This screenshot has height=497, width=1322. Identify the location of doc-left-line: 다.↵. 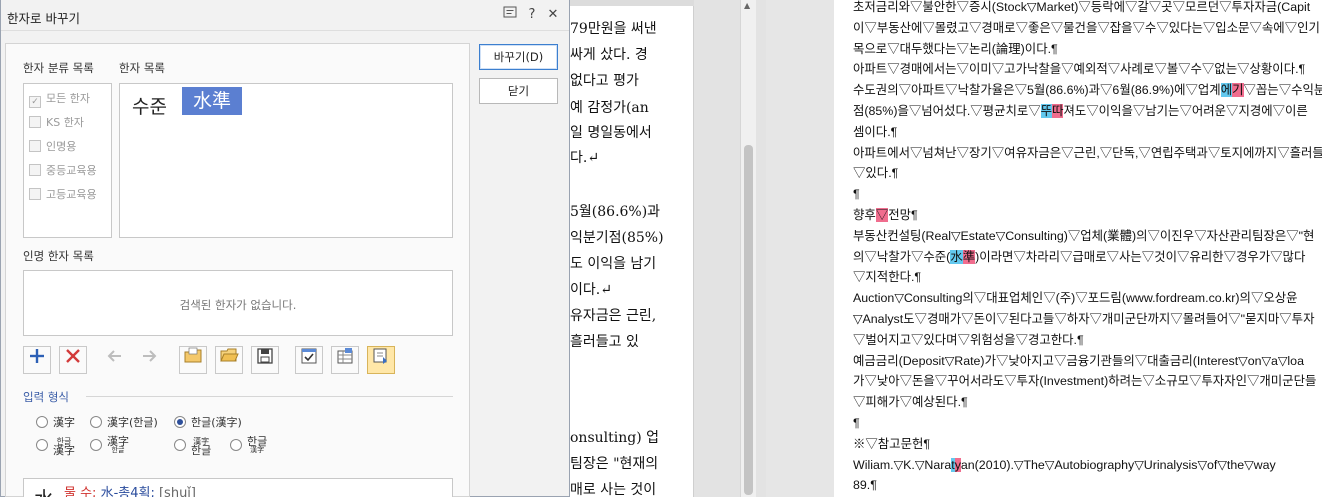
(585, 158).